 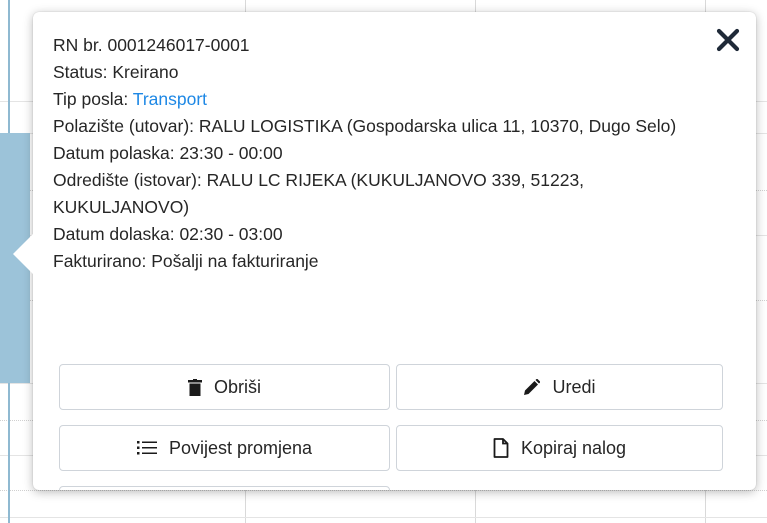 What do you see at coordinates (168, 234) in the screenshot?
I see `order-arrival: Datum dolaska: 02:30 - 03:00` at bounding box center [168, 234].